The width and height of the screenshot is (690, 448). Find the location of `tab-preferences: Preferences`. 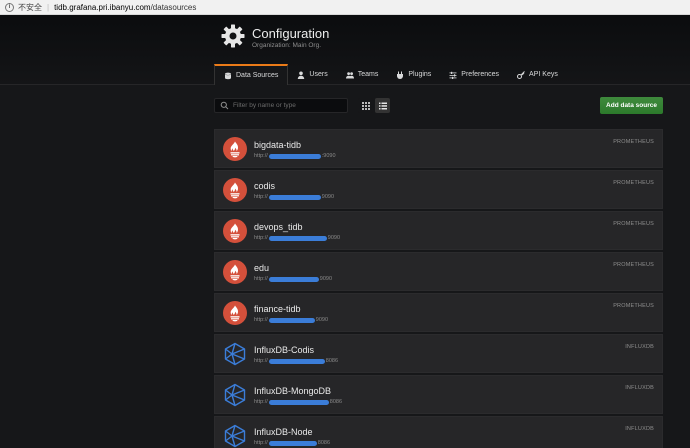

tab-preferences: Preferences is located at coordinates (474, 74).